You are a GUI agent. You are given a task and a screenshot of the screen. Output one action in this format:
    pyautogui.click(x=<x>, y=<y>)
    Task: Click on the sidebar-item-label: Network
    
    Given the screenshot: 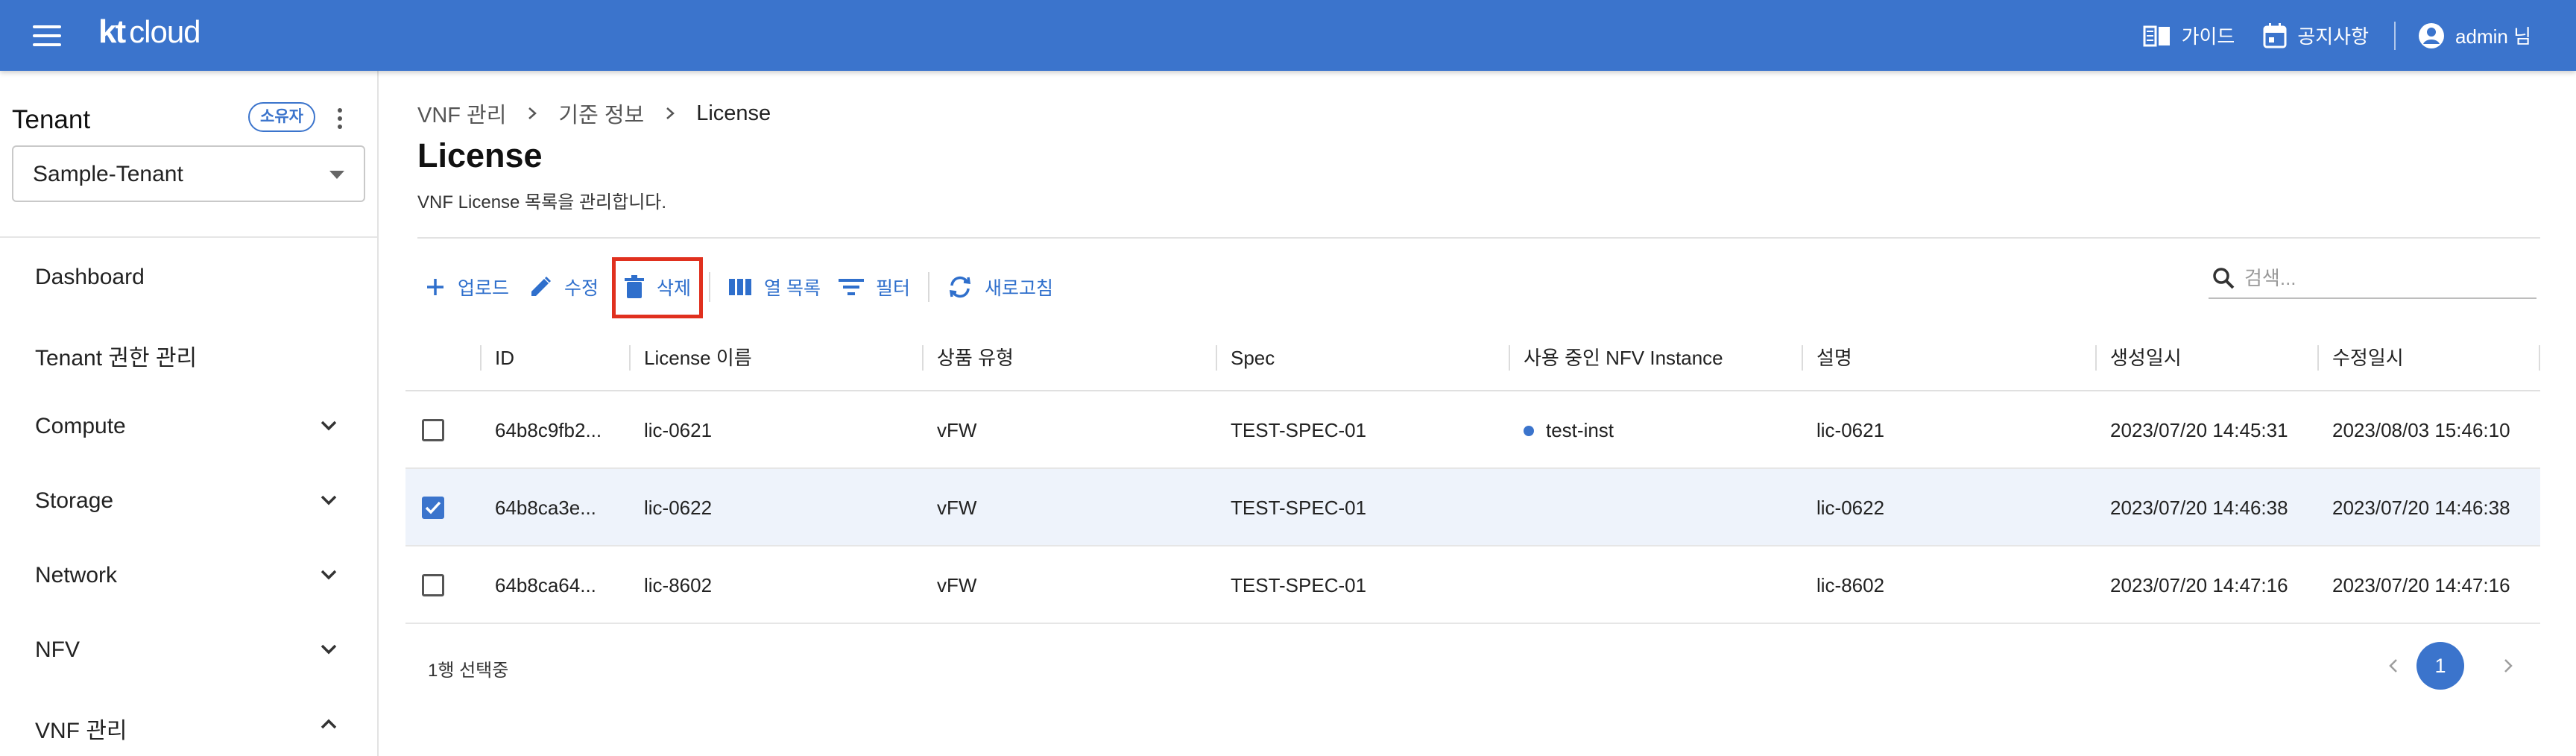 What is the action you would take?
    pyautogui.click(x=76, y=575)
    